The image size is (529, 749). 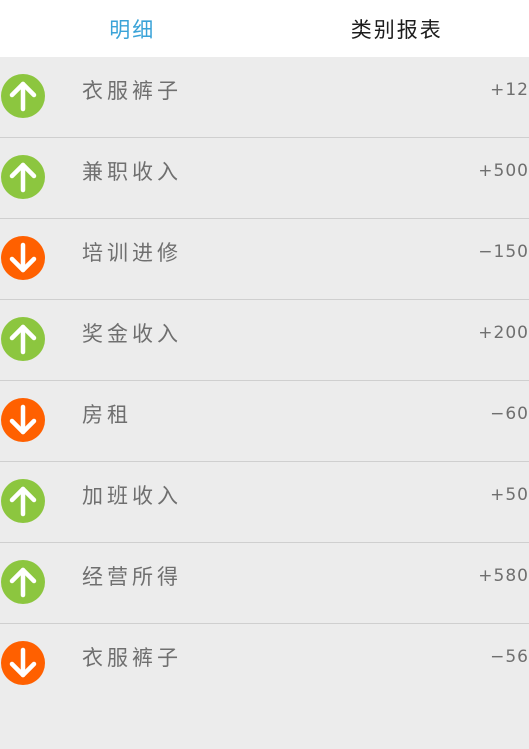 I want to click on item-title: 加班收入, so click(x=132, y=496).